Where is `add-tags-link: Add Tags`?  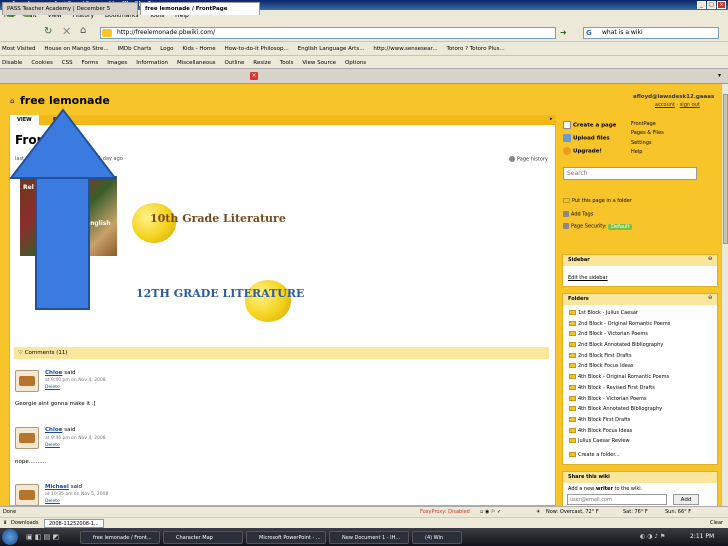
add-tags-link: Add Tags is located at coordinates (578, 214).